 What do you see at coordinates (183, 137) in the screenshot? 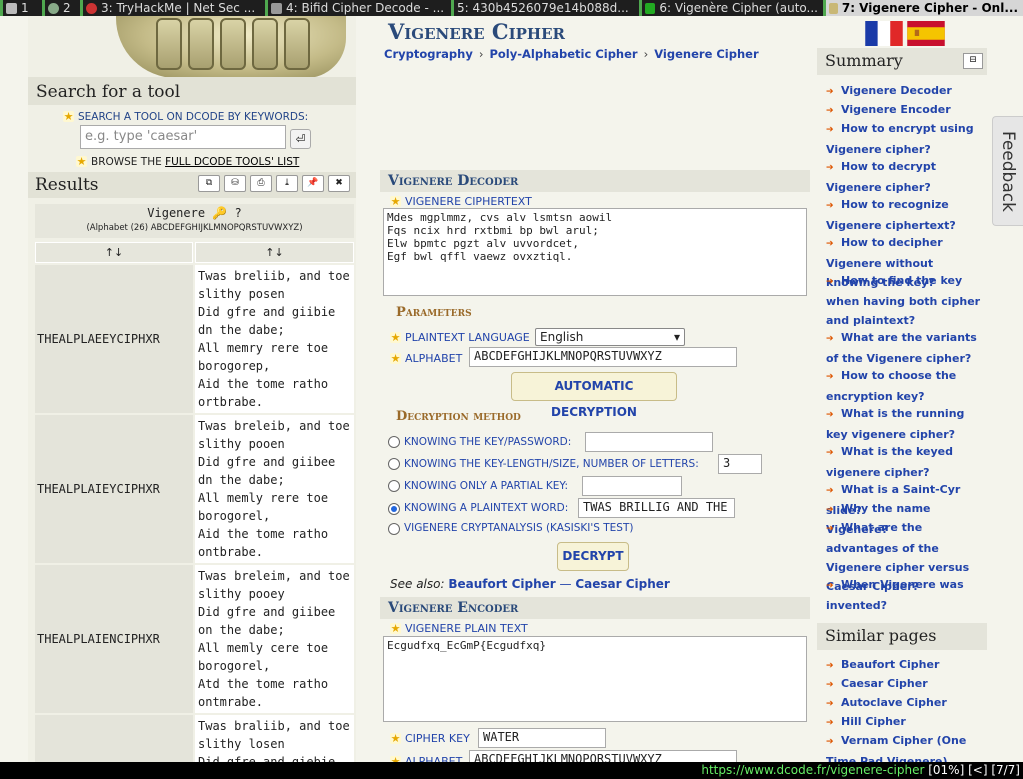
I see `search-input: e.g. type 'caesar'` at bounding box center [183, 137].